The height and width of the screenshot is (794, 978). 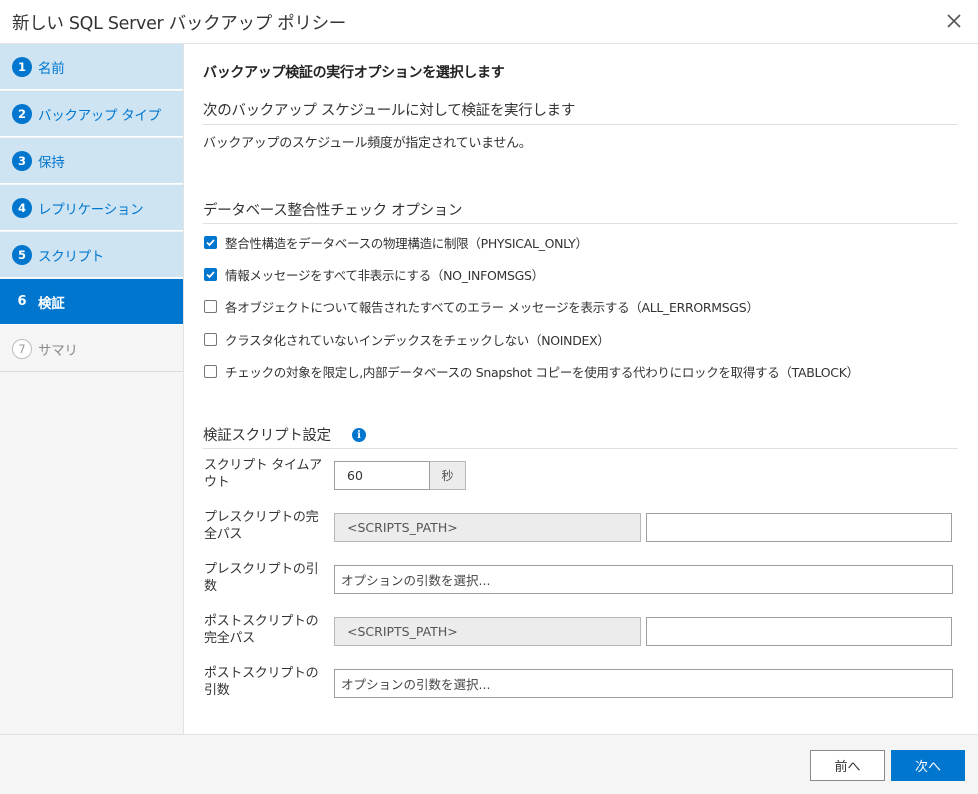 What do you see at coordinates (51, 303) in the screenshot?
I see `step-label: 検証` at bounding box center [51, 303].